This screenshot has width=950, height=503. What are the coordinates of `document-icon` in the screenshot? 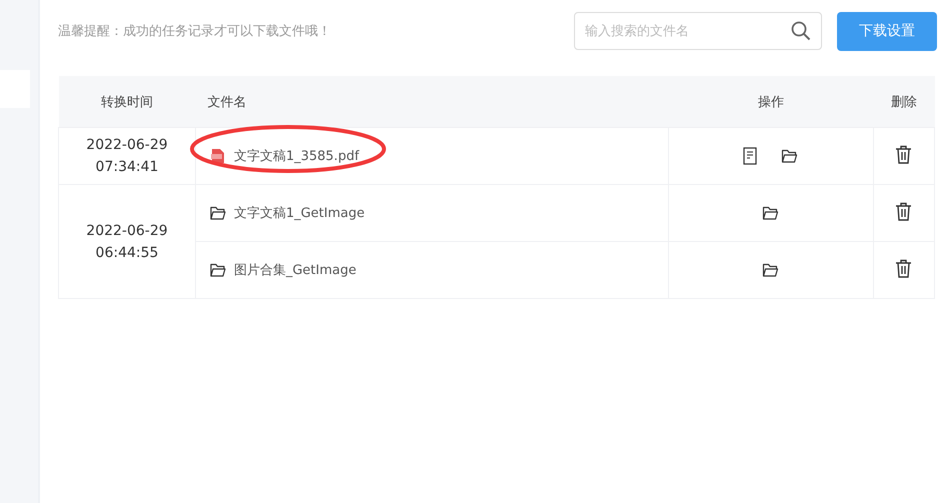 It's located at (750, 156).